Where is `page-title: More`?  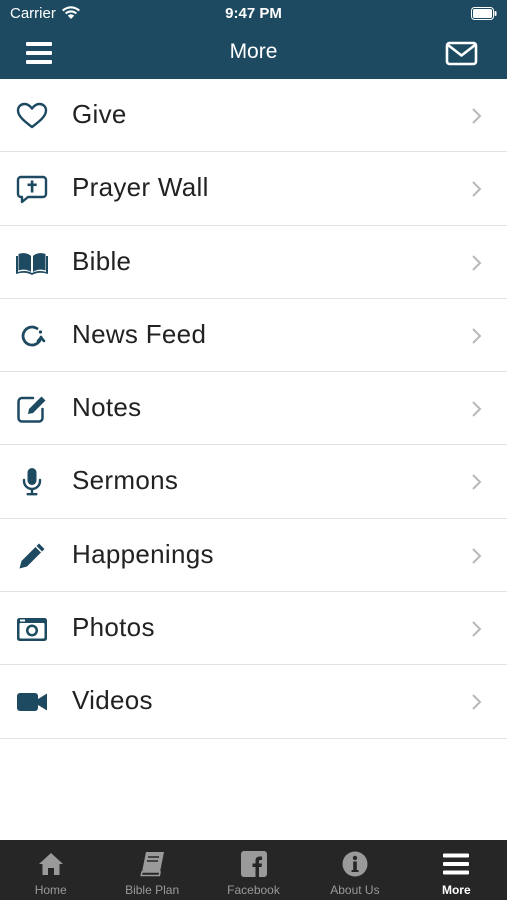 page-title: More is located at coordinates (253, 51).